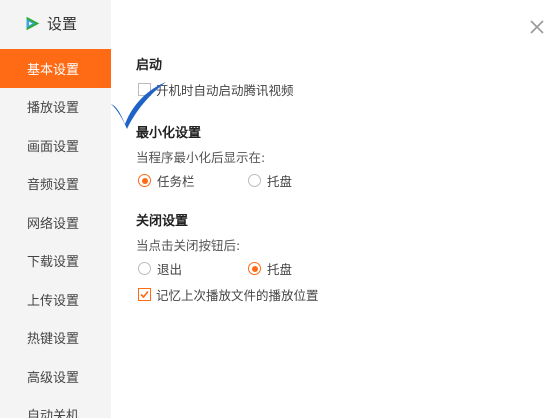  What do you see at coordinates (138, 105) in the screenshot?
I see `checkmark-annotation-icon` at bounding box center [138, 105].